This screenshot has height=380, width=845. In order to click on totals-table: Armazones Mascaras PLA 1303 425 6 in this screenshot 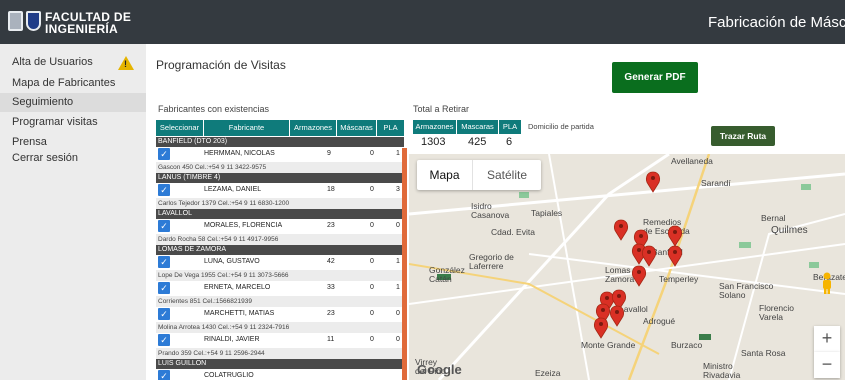, I will do `click(468, 135)`.